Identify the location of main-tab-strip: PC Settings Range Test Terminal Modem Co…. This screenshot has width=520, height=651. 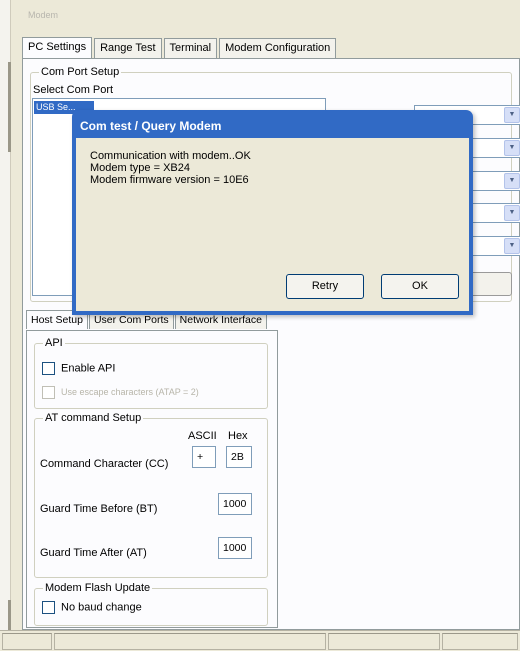
(180, 47).